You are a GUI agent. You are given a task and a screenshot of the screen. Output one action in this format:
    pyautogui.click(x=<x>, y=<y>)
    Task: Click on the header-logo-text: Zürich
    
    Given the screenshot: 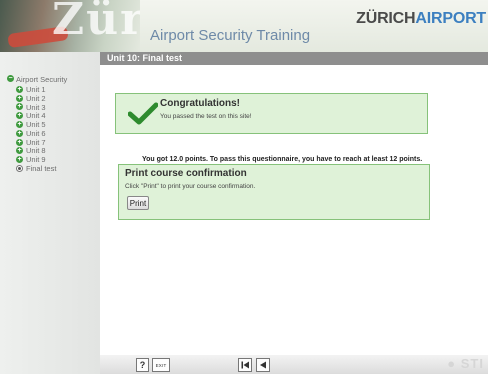 What is the action you would take?
    pyautogui.click(x=96, y=22)
    